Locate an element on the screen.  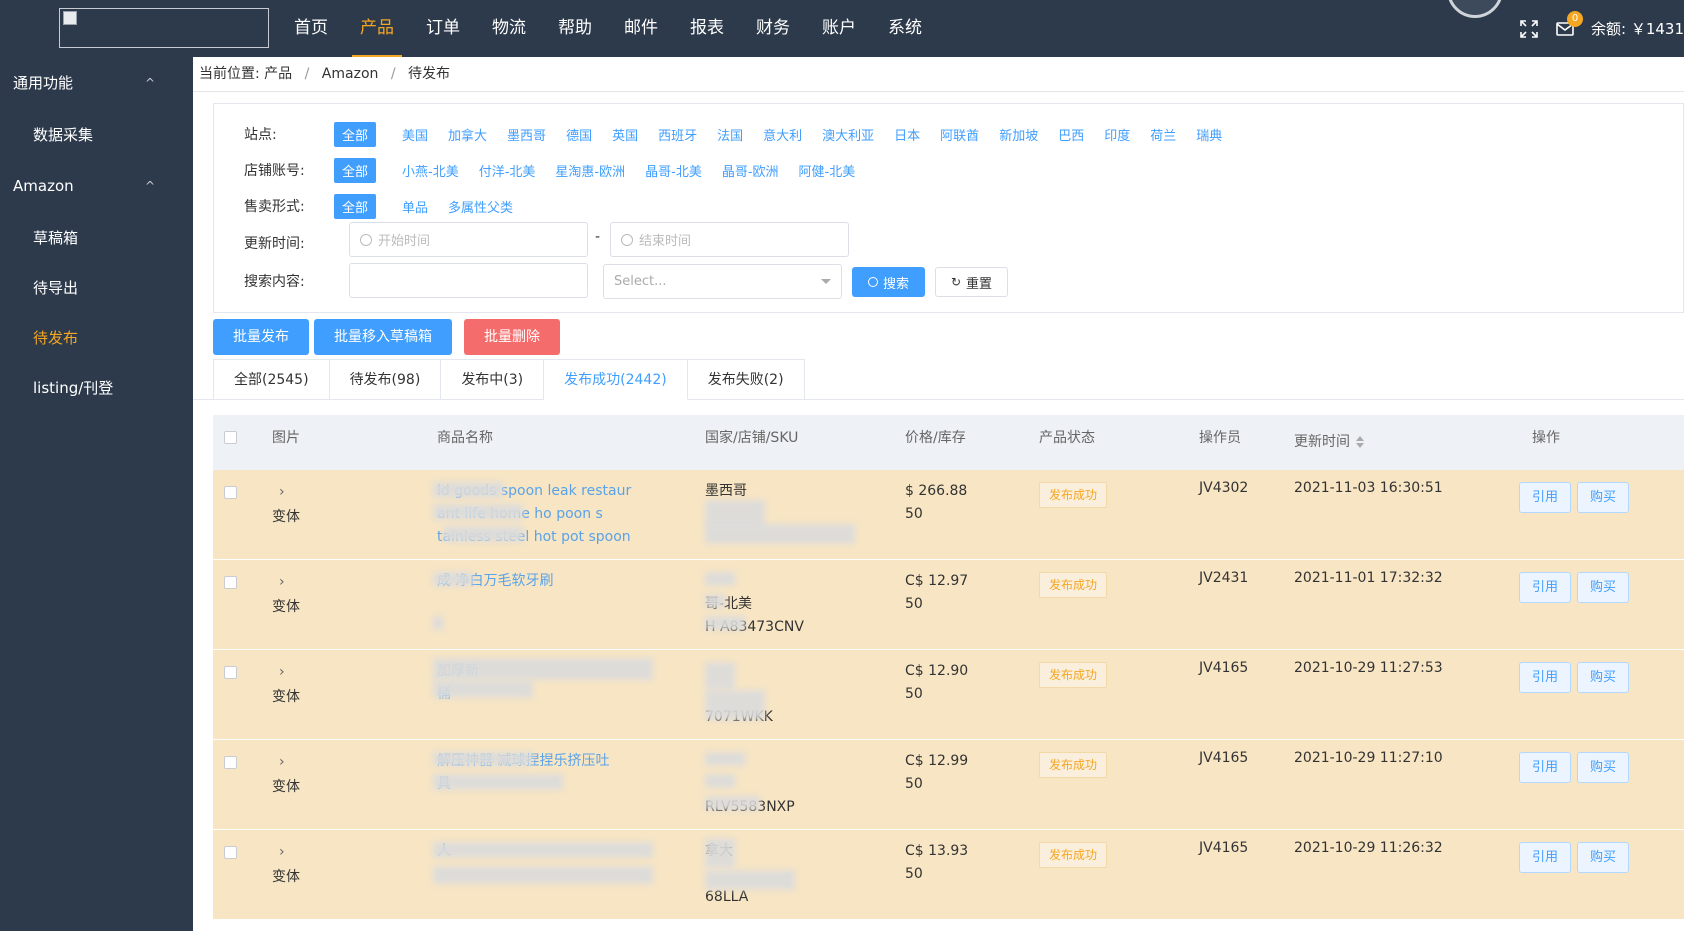
nav-item-1: 产品 is located at coordinates (377, 28).